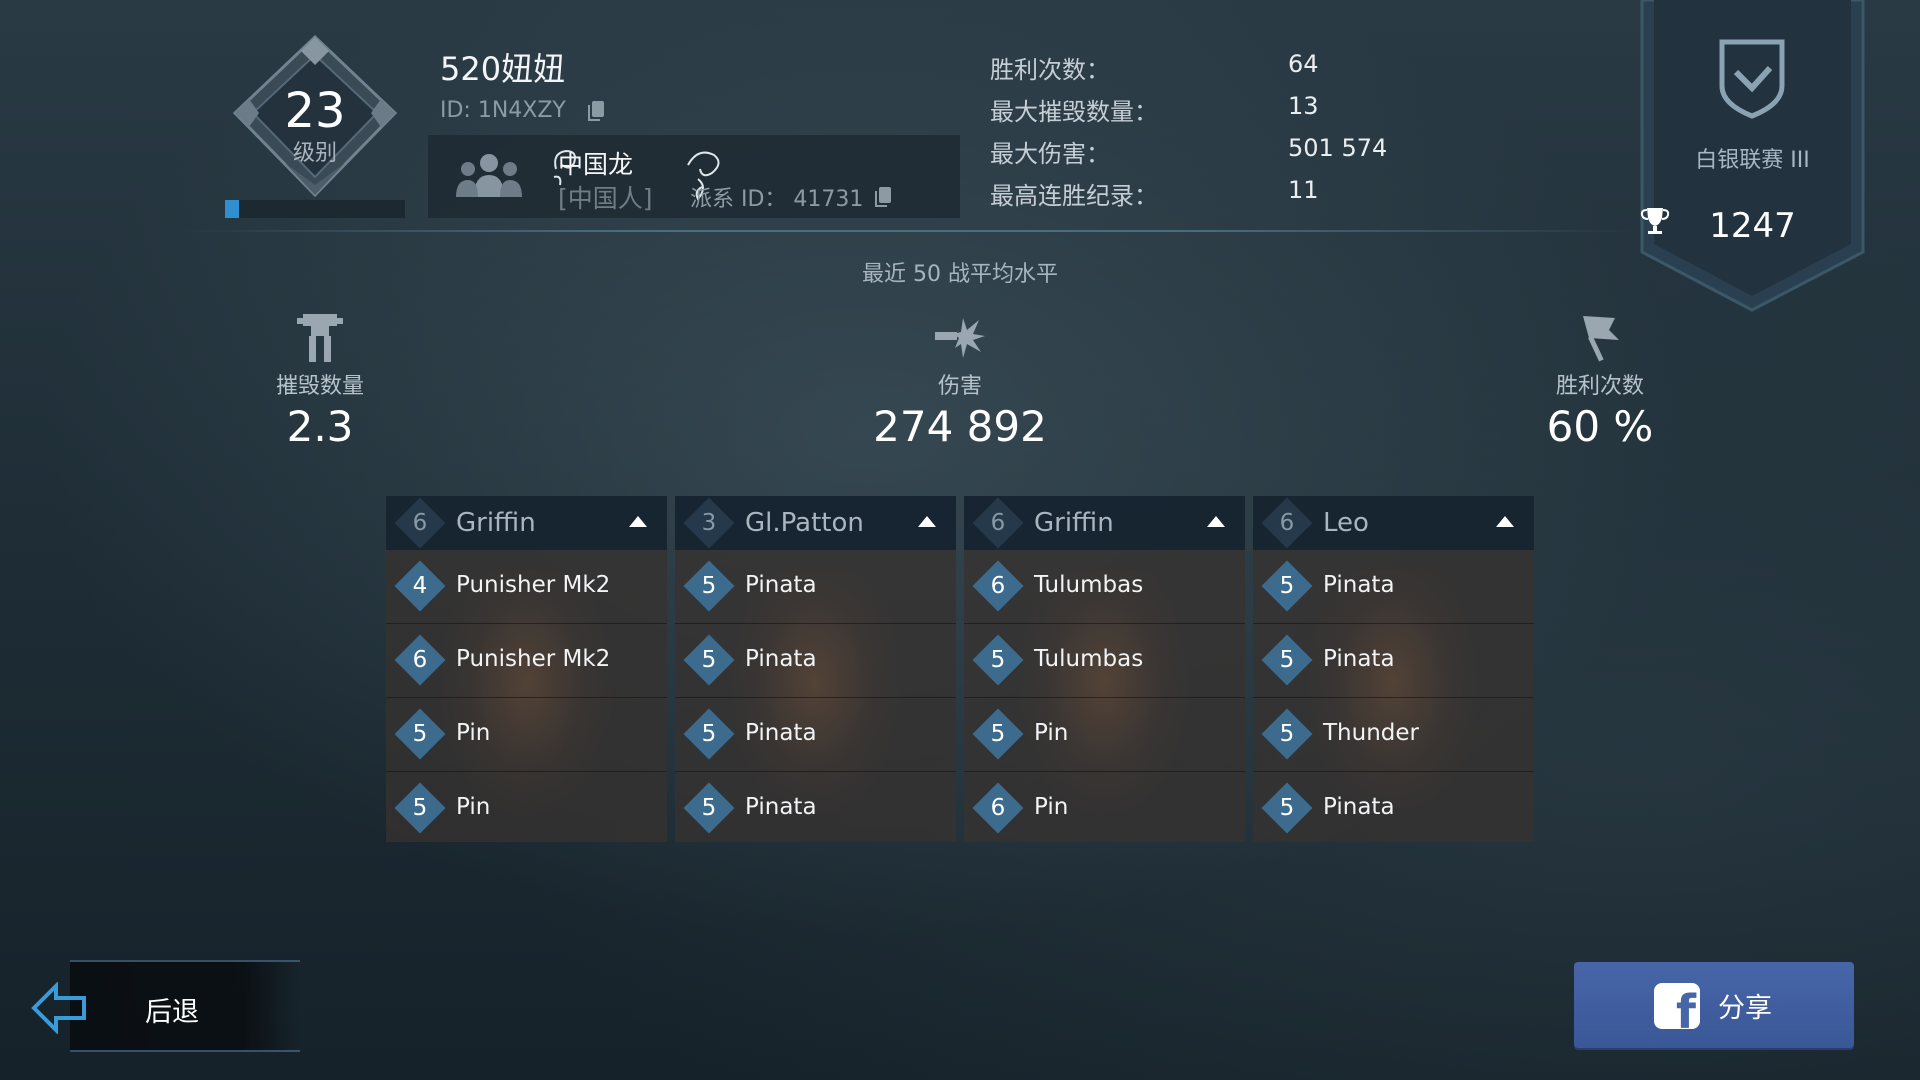 This screenshot has width=1920, height=1080. I want to click on weapon-row: 5 Thunder, so click(1393, 735).